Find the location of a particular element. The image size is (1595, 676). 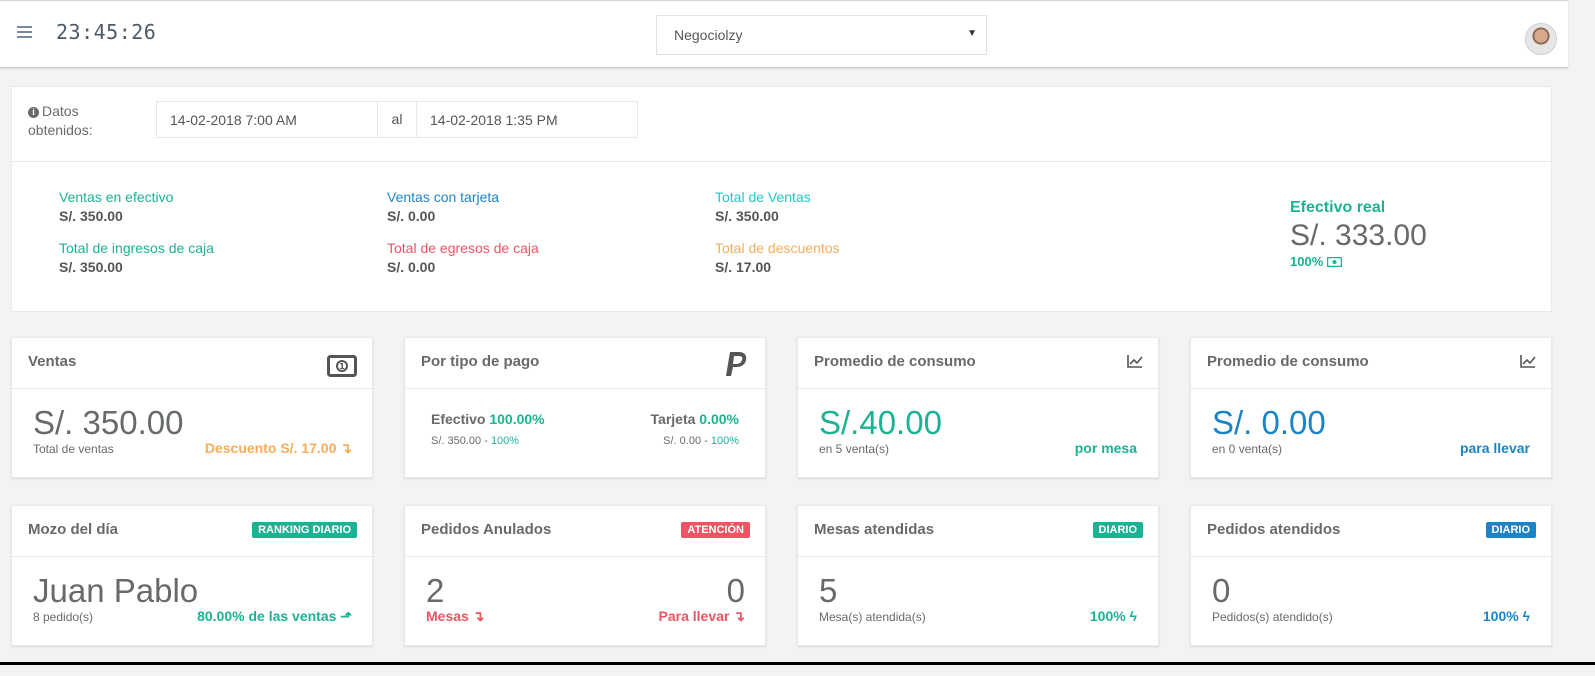

card-title: Pedidos atendidos is located at coordinates (1274, 529).